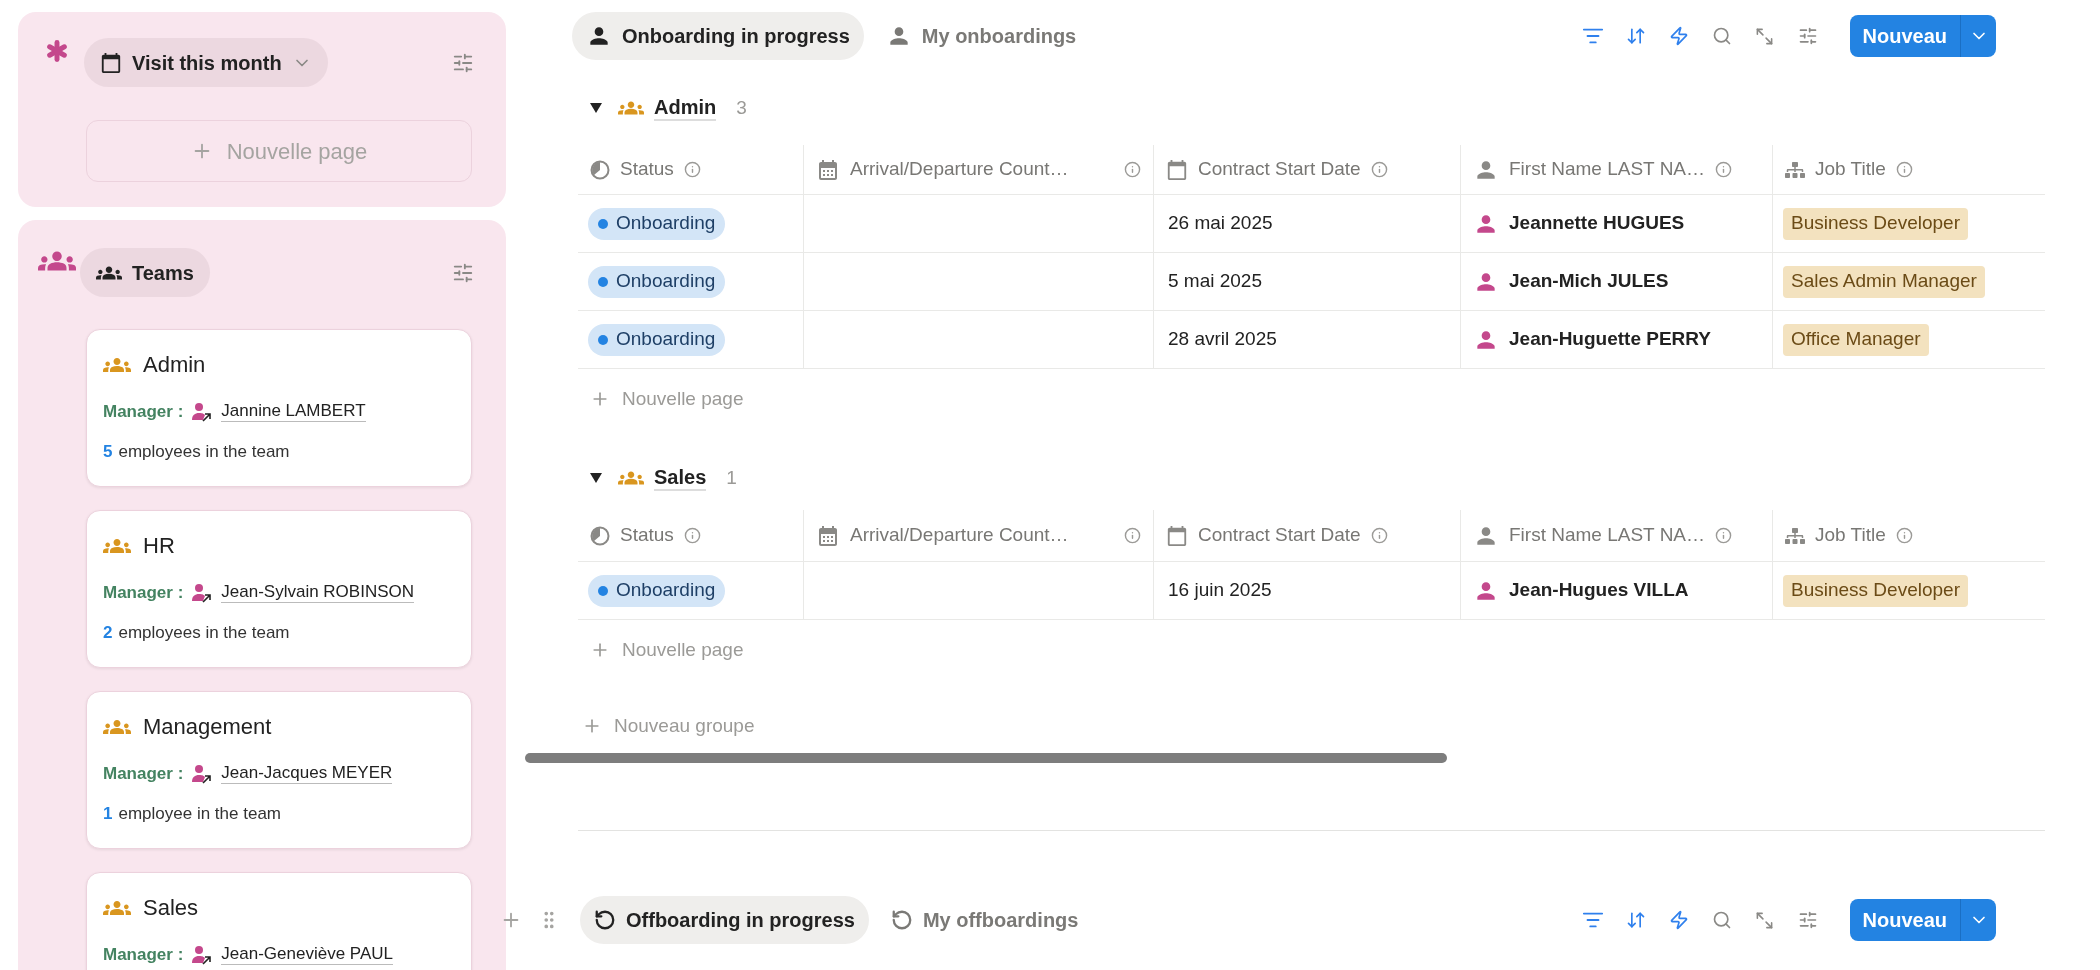  Describe the element at coordinates (307, 955) in the screenshot. I see `manager-link: Jean-Geneviève PAUL` at that location.